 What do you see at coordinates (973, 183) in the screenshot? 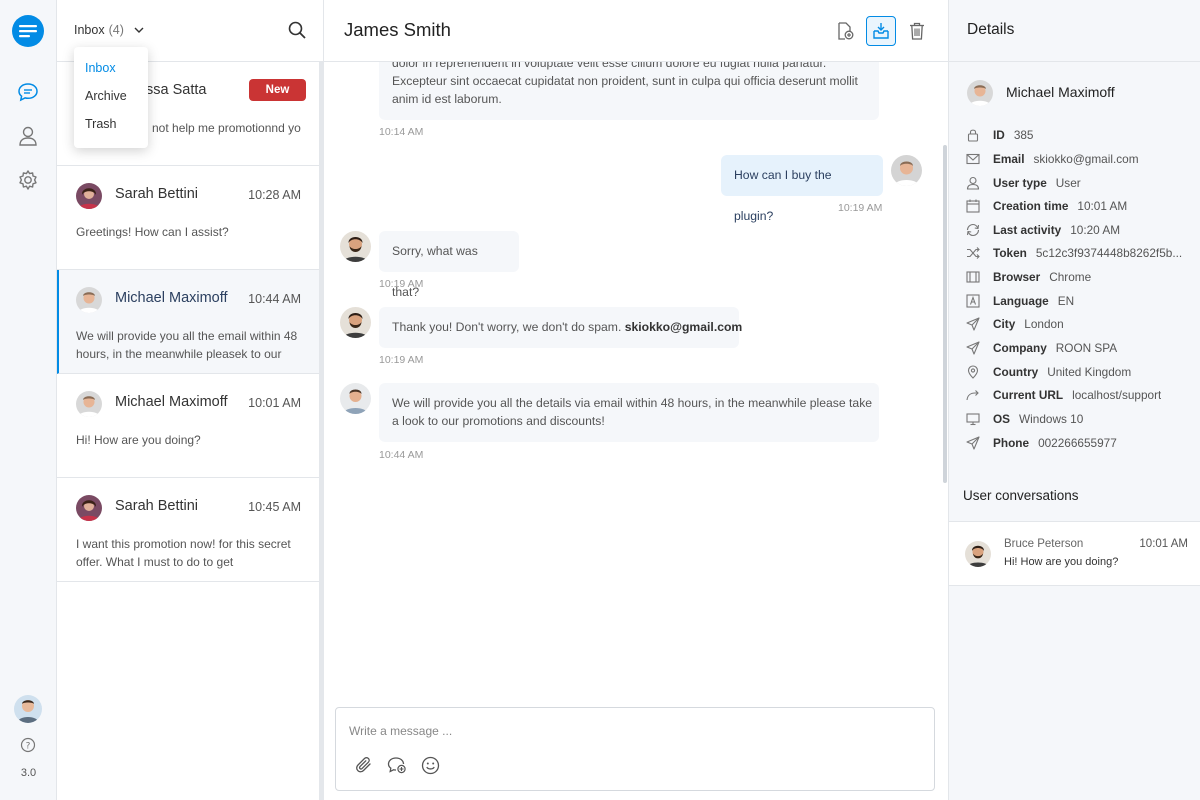
I see `user-icon` at bounding box center [973, 183].